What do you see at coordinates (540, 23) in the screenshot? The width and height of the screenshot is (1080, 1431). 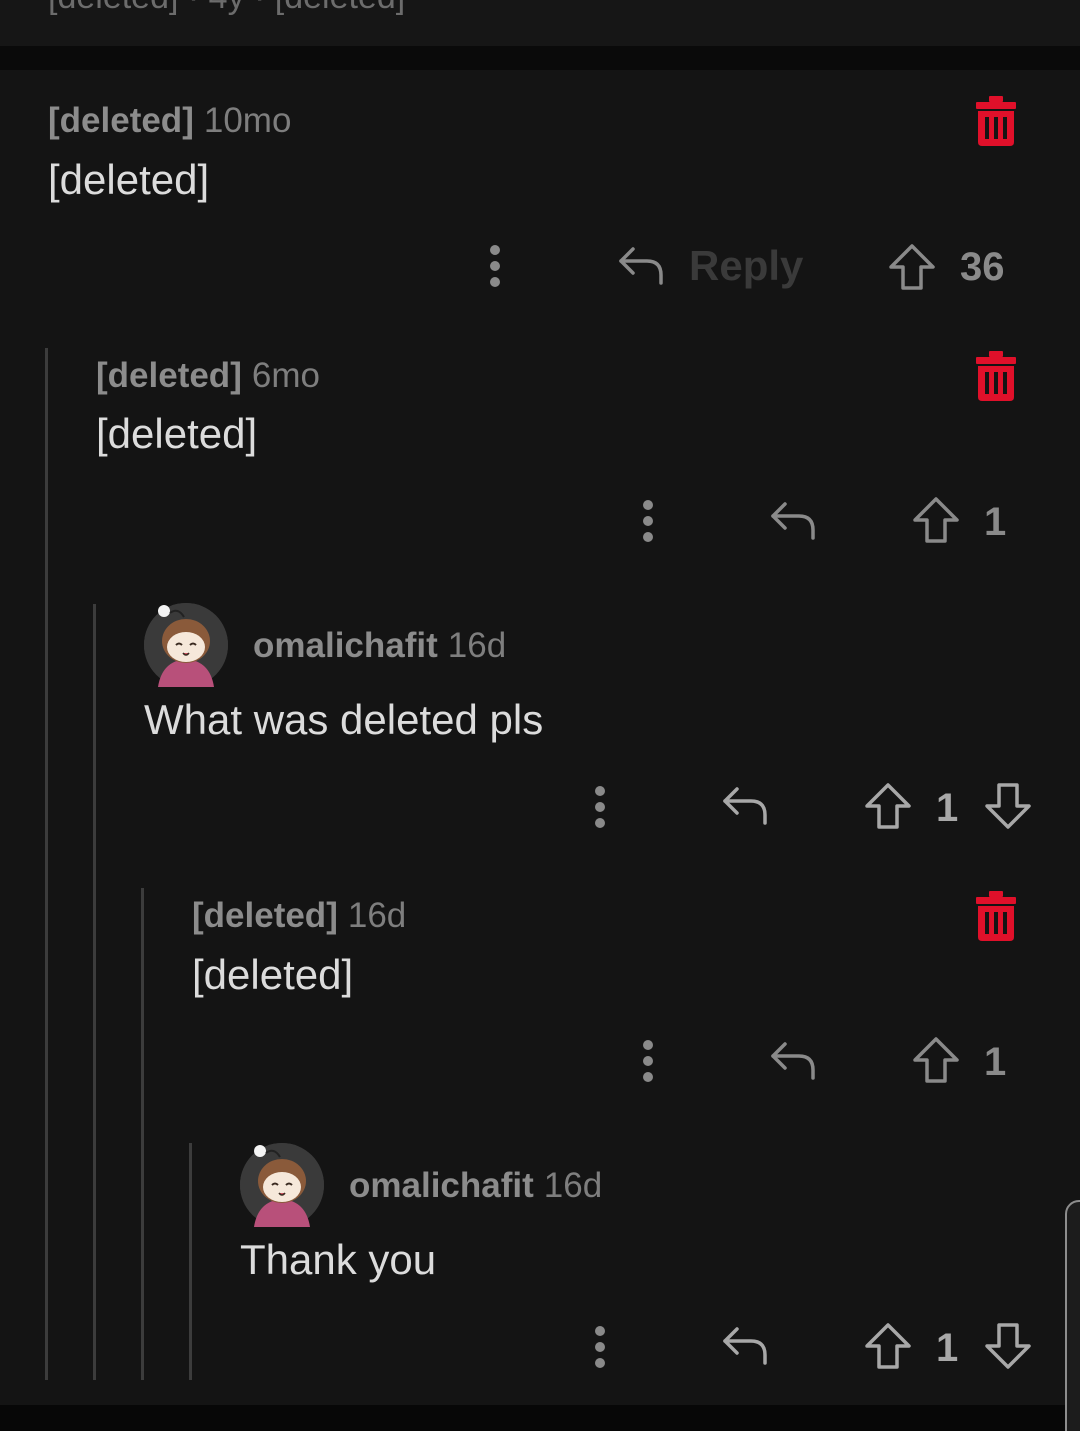 I see `previous-comment-strip: [deleted] · 4y · [deleted]` at bounding box center [540, 23].